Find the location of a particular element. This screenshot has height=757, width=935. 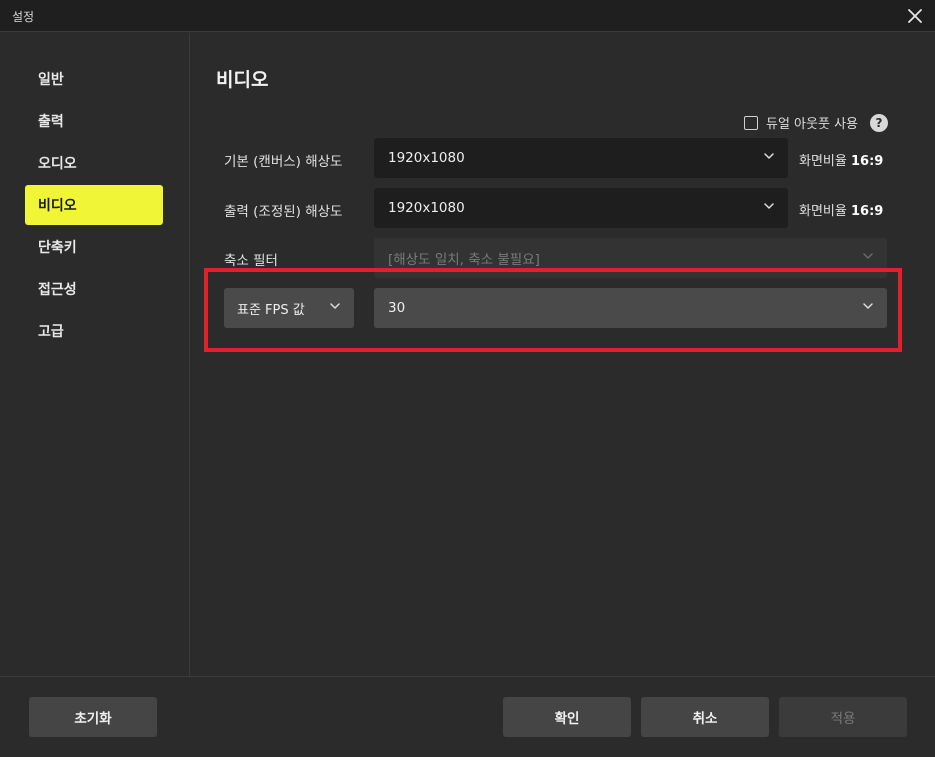

close-button is located at coordinates (915, 16).